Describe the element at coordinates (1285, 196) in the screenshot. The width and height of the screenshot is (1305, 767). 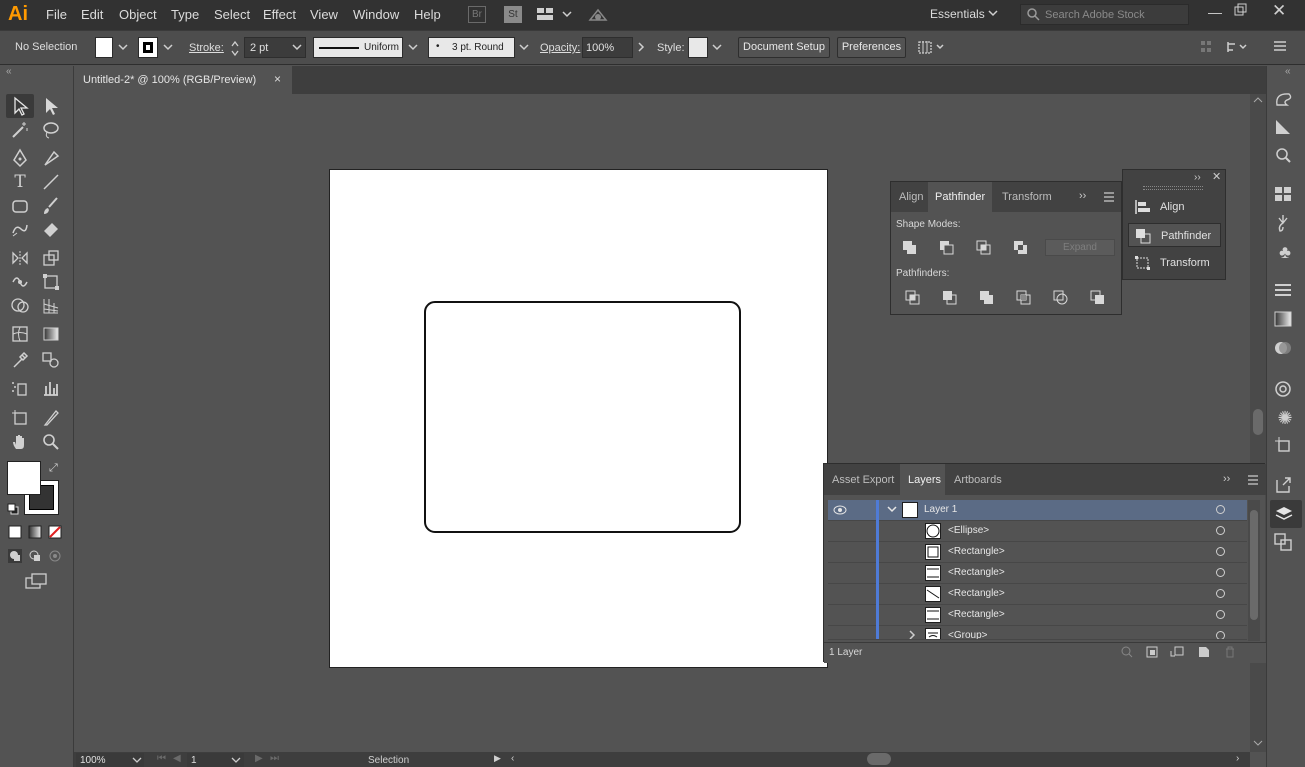
I see `swatches-icon` at that location.